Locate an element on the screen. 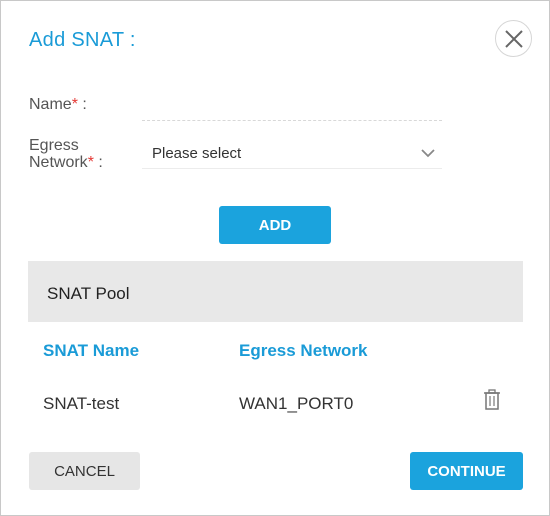 This screenshot has height=516, width=550. snat-pool-title: SNAT Pool is located at coordinates (88, 293).